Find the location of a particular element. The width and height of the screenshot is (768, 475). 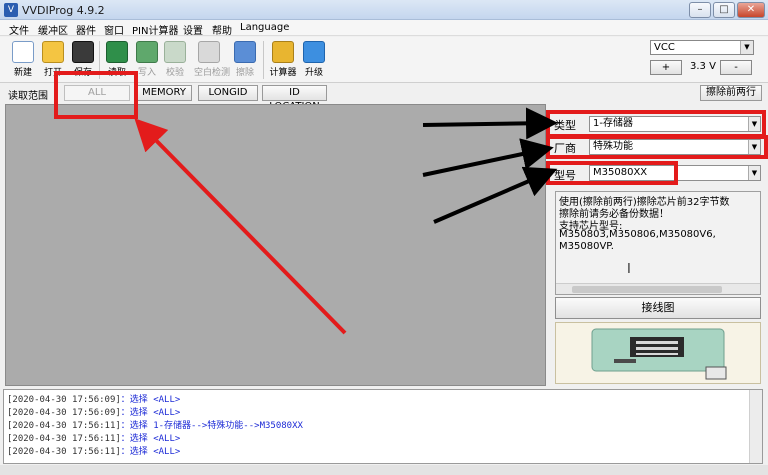

adapter-board-illustration is located at coordinates (659, 354).